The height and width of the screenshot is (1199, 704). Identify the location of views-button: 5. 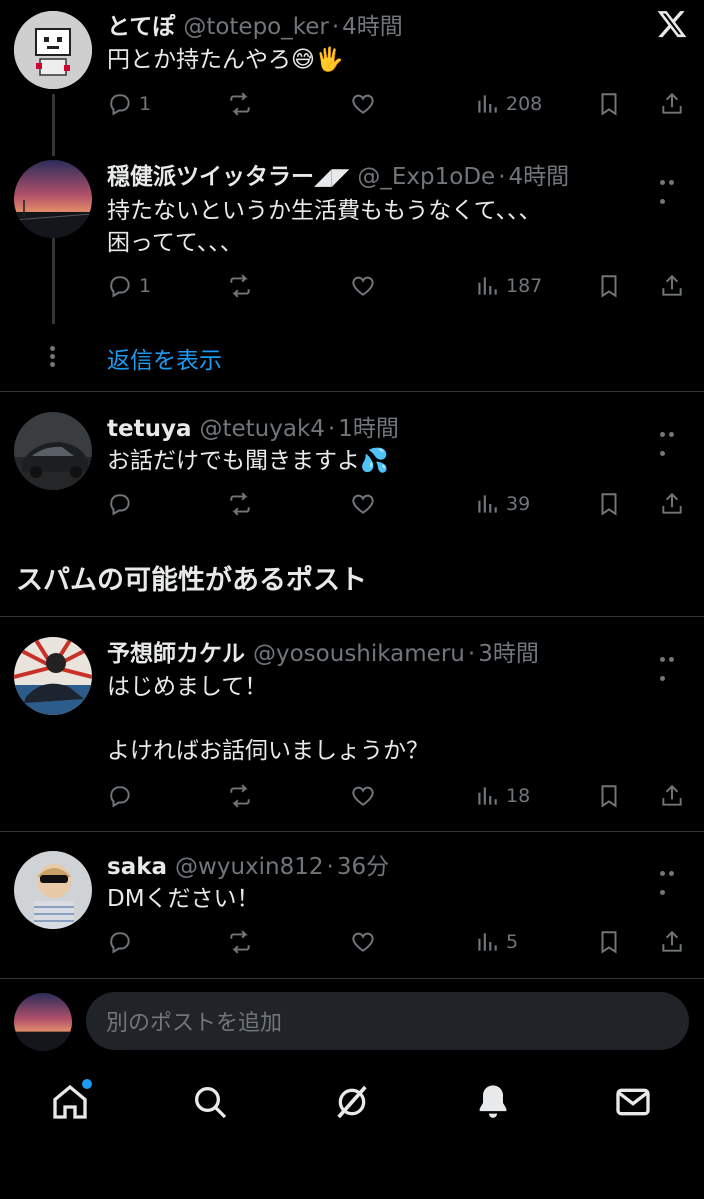
(496, 942).